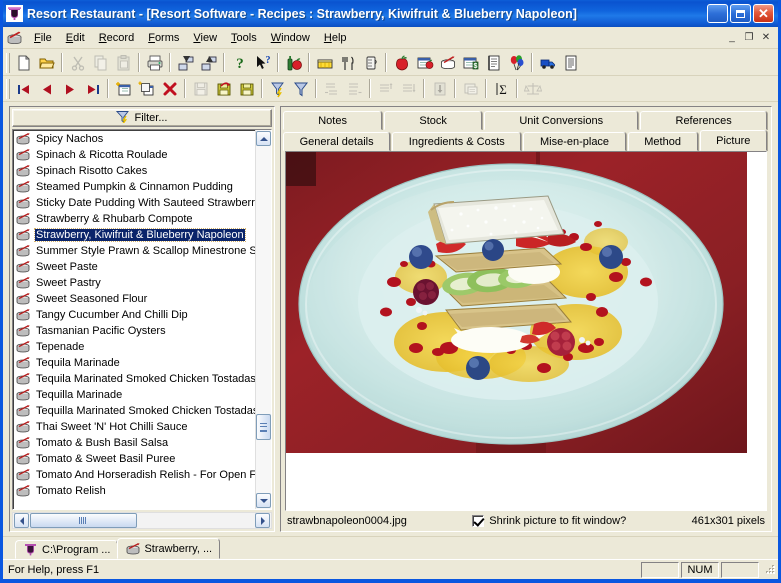 The width and height of the screenshot is (781, 583). I want to click on menu-window: Window, so click(290, 38).